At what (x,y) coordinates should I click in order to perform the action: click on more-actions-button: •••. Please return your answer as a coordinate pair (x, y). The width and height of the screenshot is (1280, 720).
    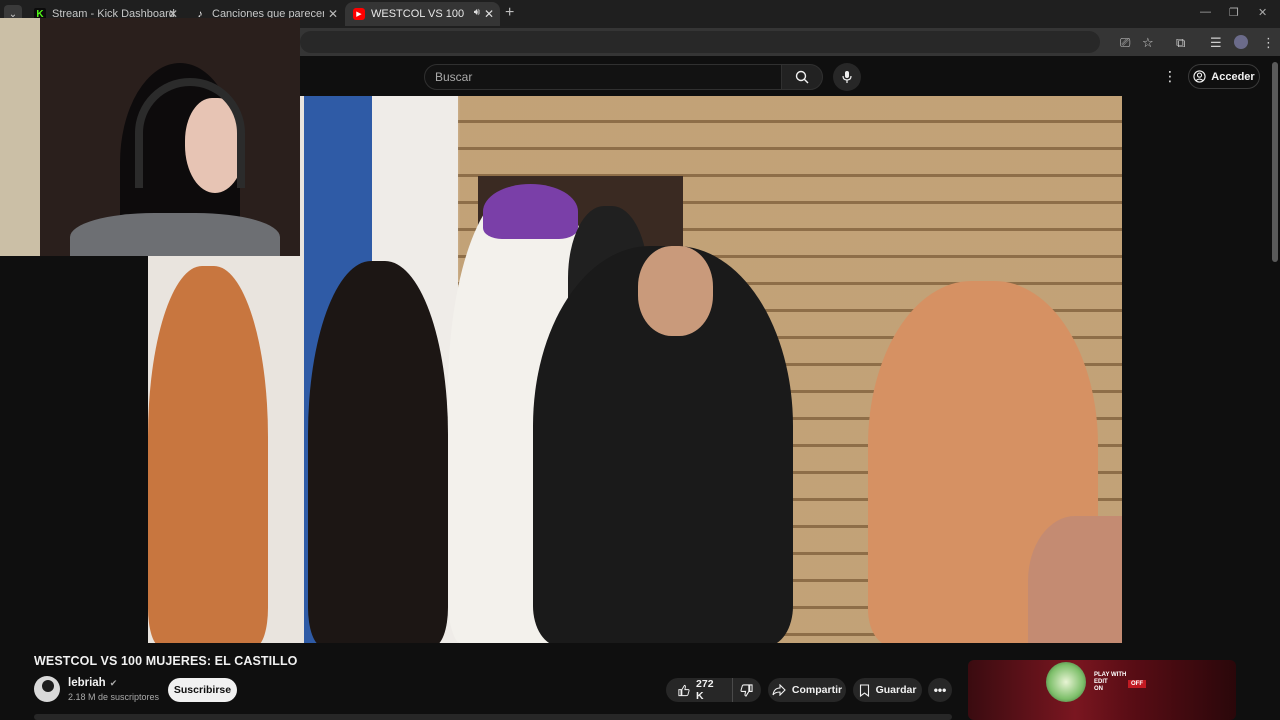
    Looking at the image, I should click on (940, 690).